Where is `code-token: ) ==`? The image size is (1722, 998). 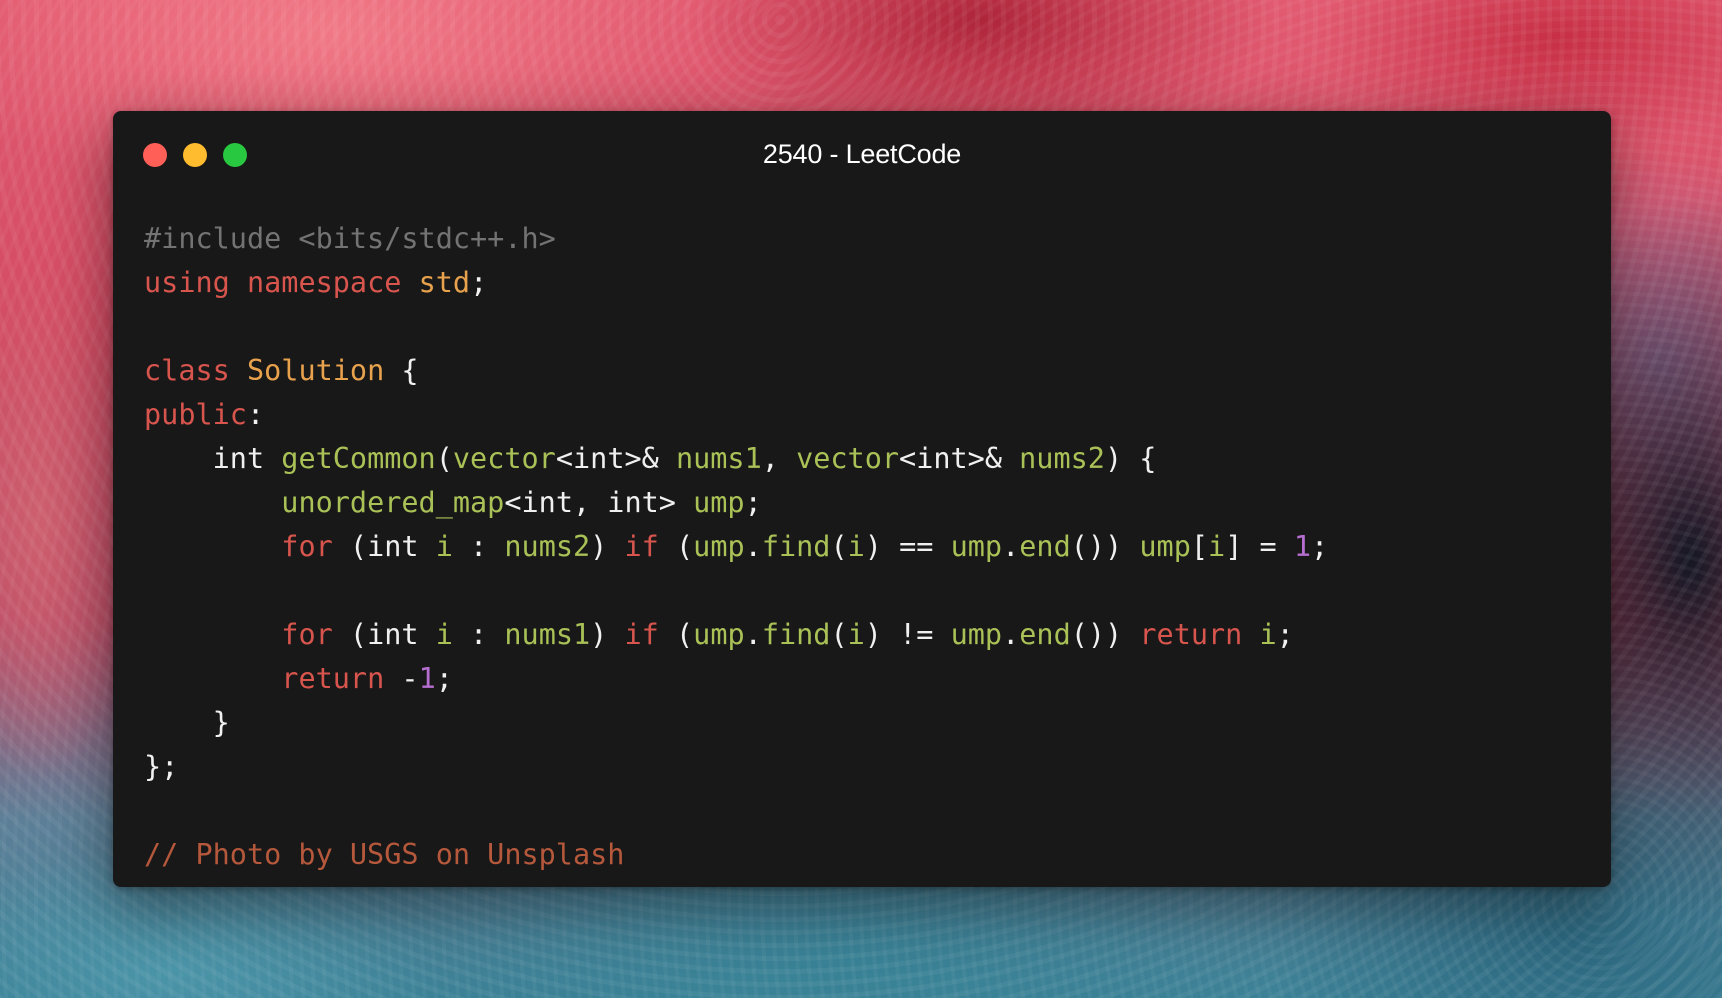 code-token: ) == is located at coordinates (907, 546).